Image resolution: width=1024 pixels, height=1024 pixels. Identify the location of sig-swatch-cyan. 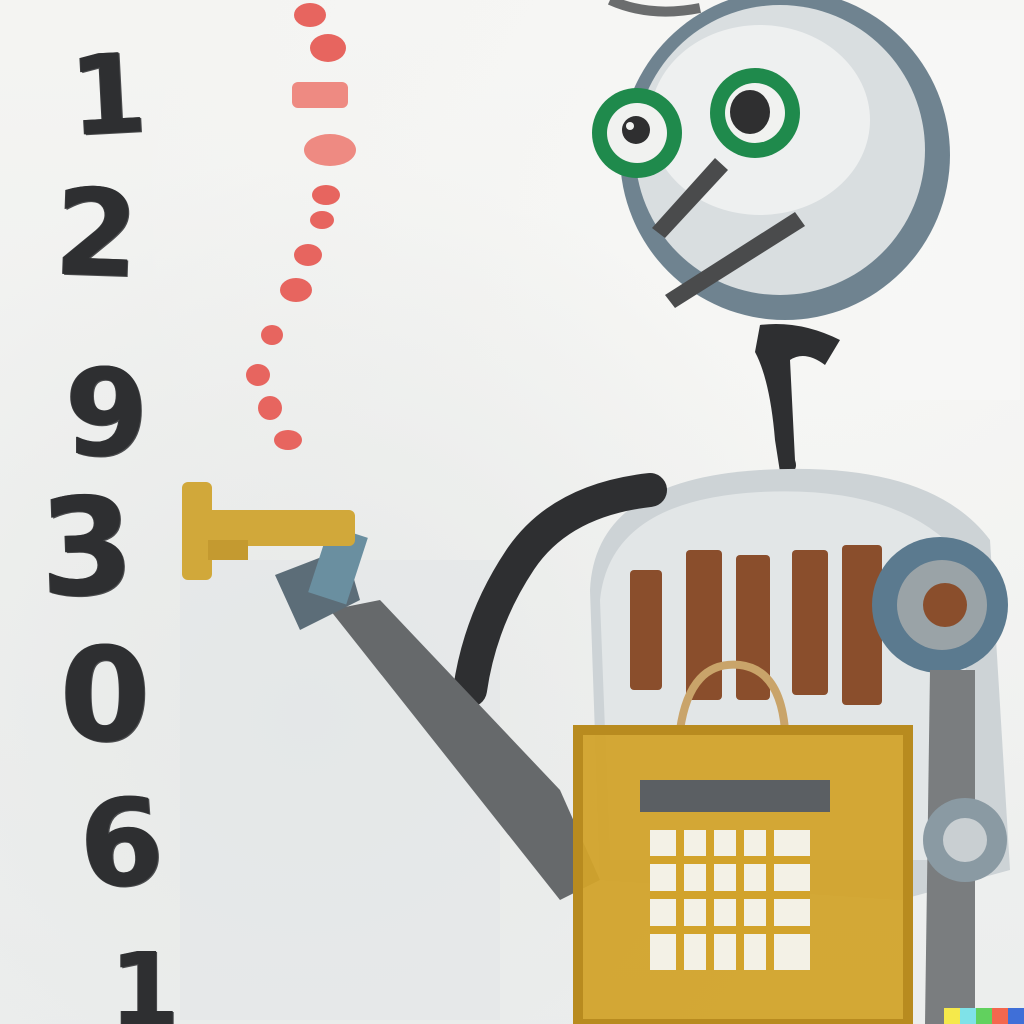
(968, 1016).